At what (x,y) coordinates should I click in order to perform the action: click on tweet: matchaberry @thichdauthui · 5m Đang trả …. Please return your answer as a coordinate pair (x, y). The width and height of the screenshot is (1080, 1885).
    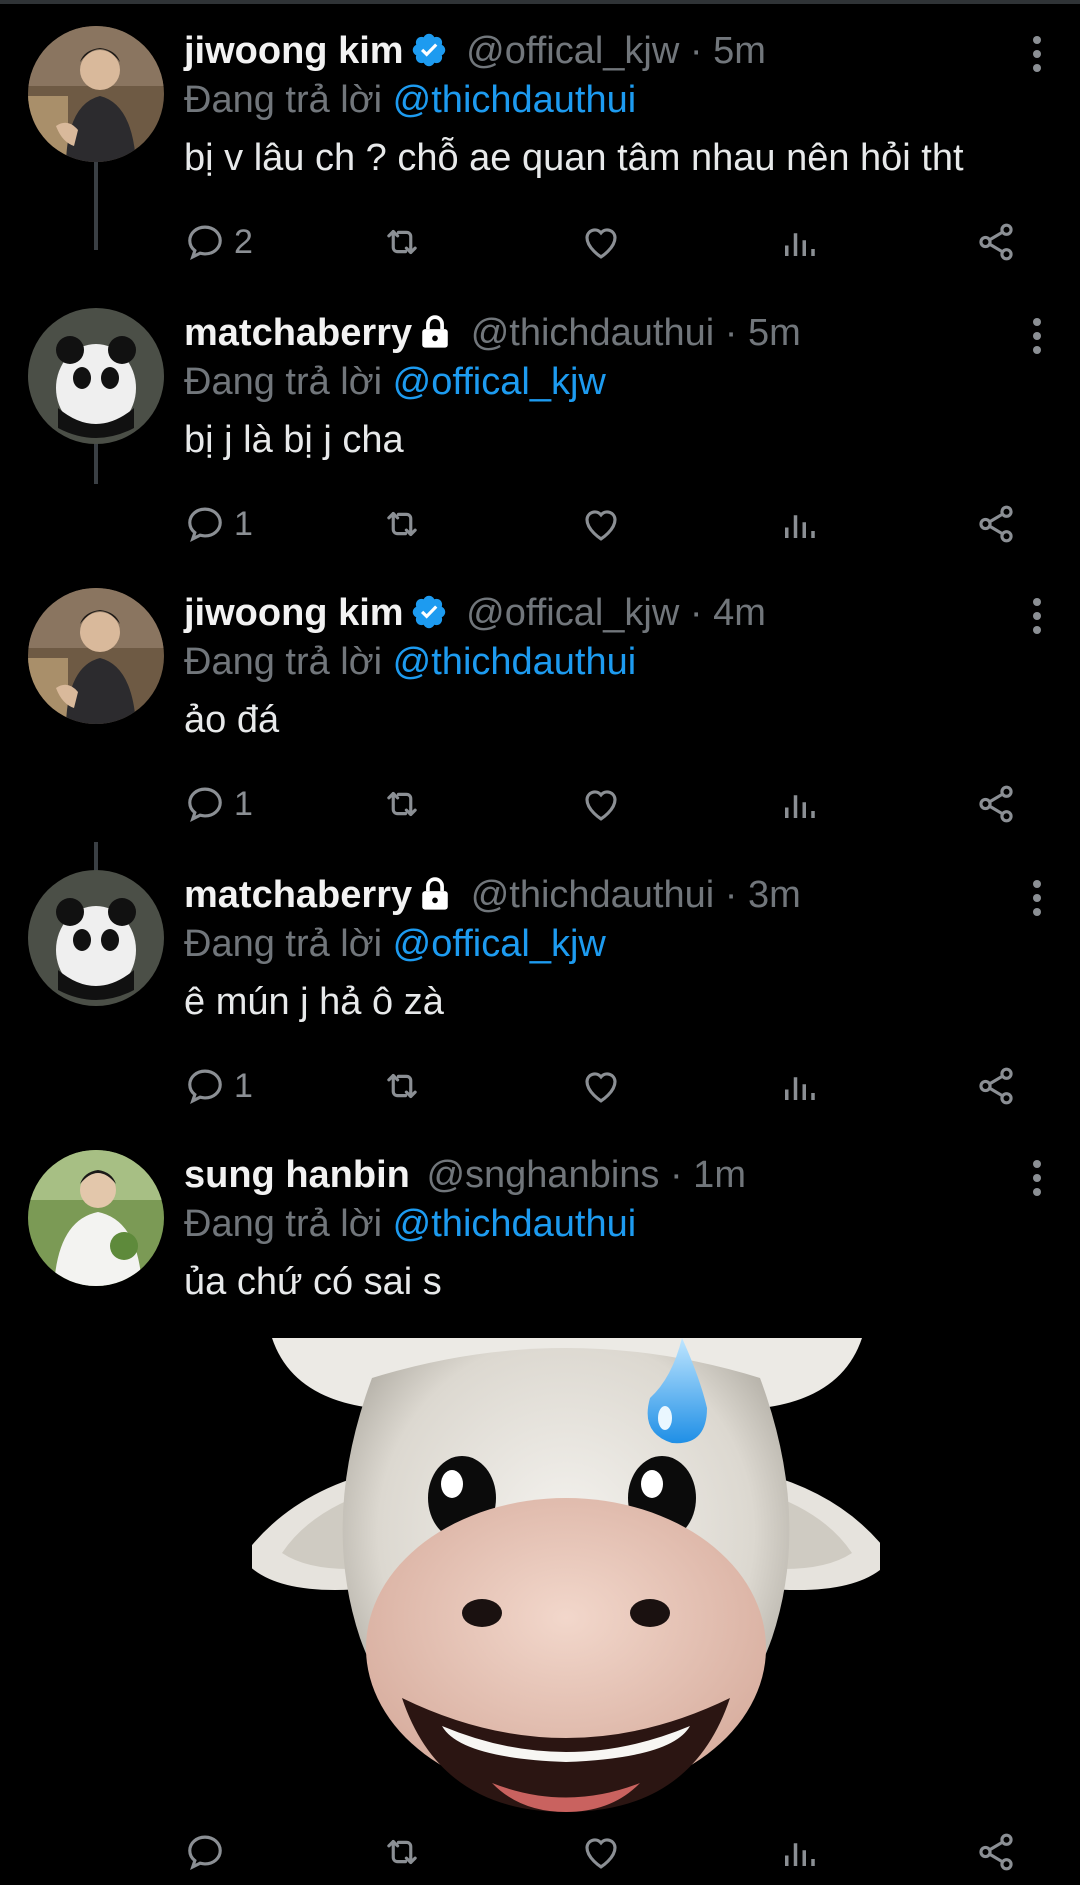
    Looking at the image, I should click on (540, 428).